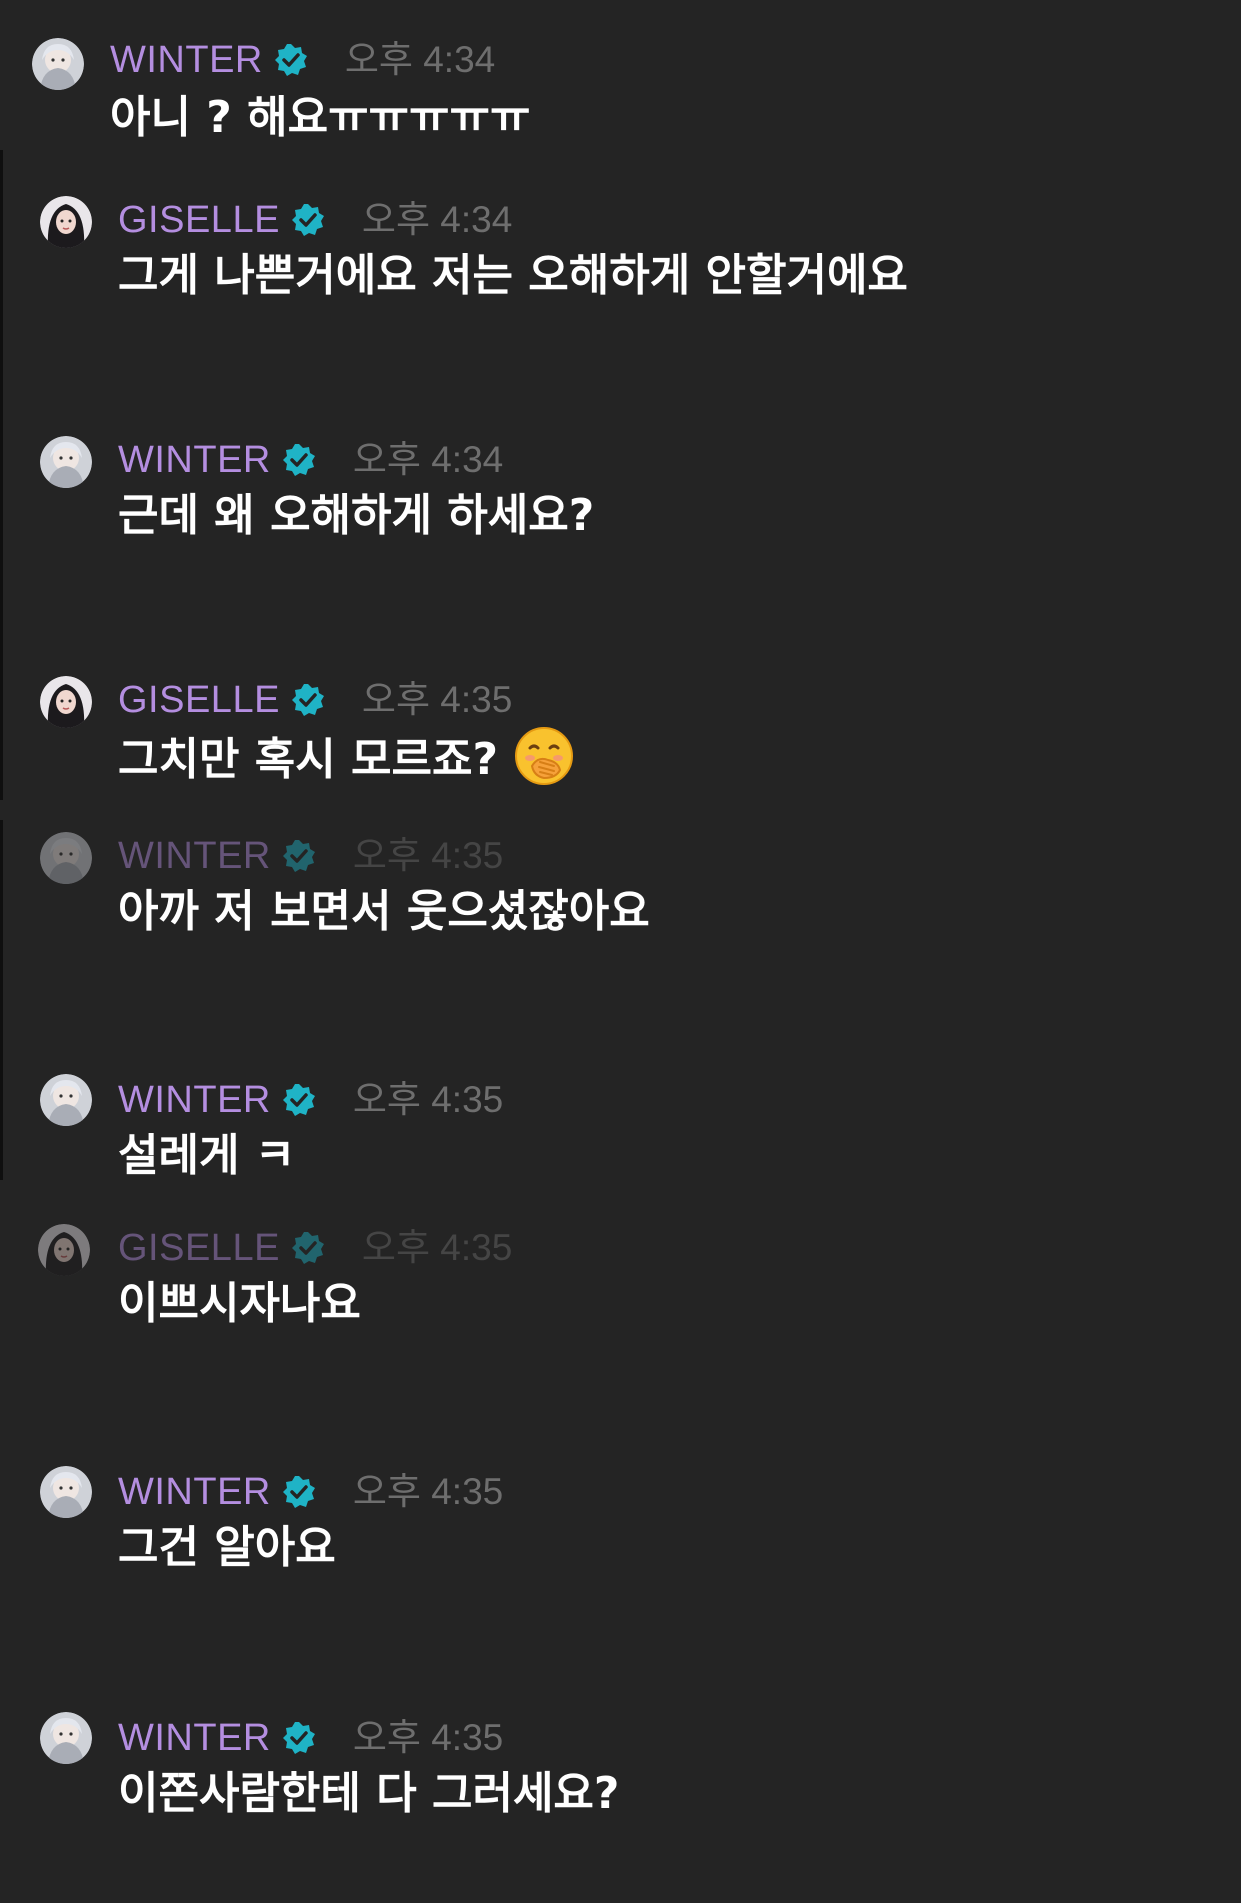 The image size is (1241, 1903). What do you see at coordinates (513, 275) in the screenshot?
I see `message-text: 그게 나쁜거에요 저는 오해하게 안할거에요` at bounding box center [513, 275].